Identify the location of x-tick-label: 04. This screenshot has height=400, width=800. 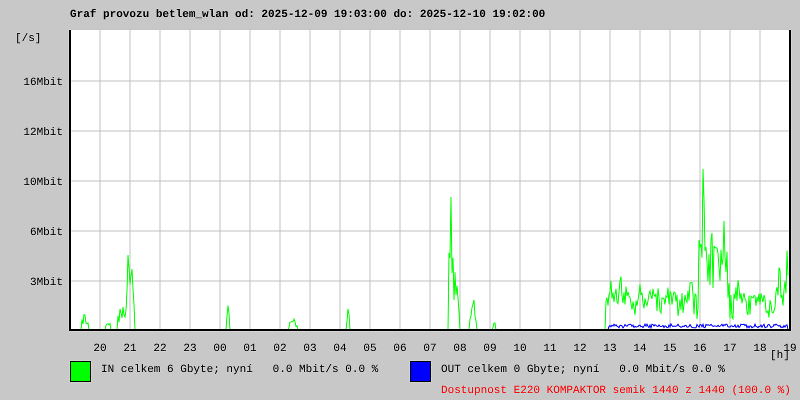
(340, 349).